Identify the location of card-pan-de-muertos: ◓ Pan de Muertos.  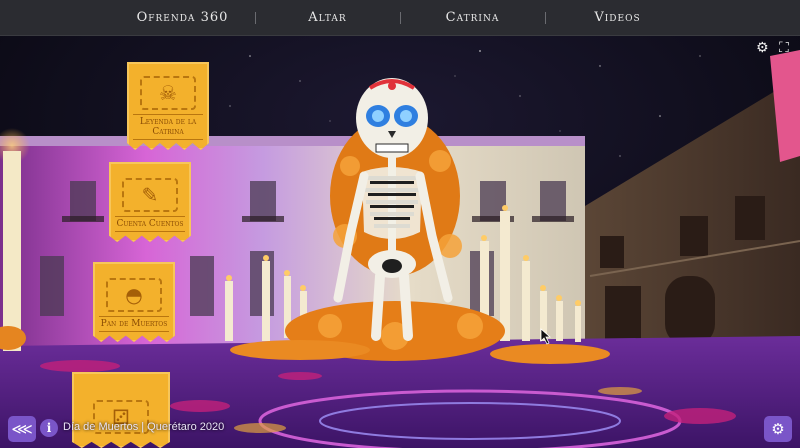
(134, 302).